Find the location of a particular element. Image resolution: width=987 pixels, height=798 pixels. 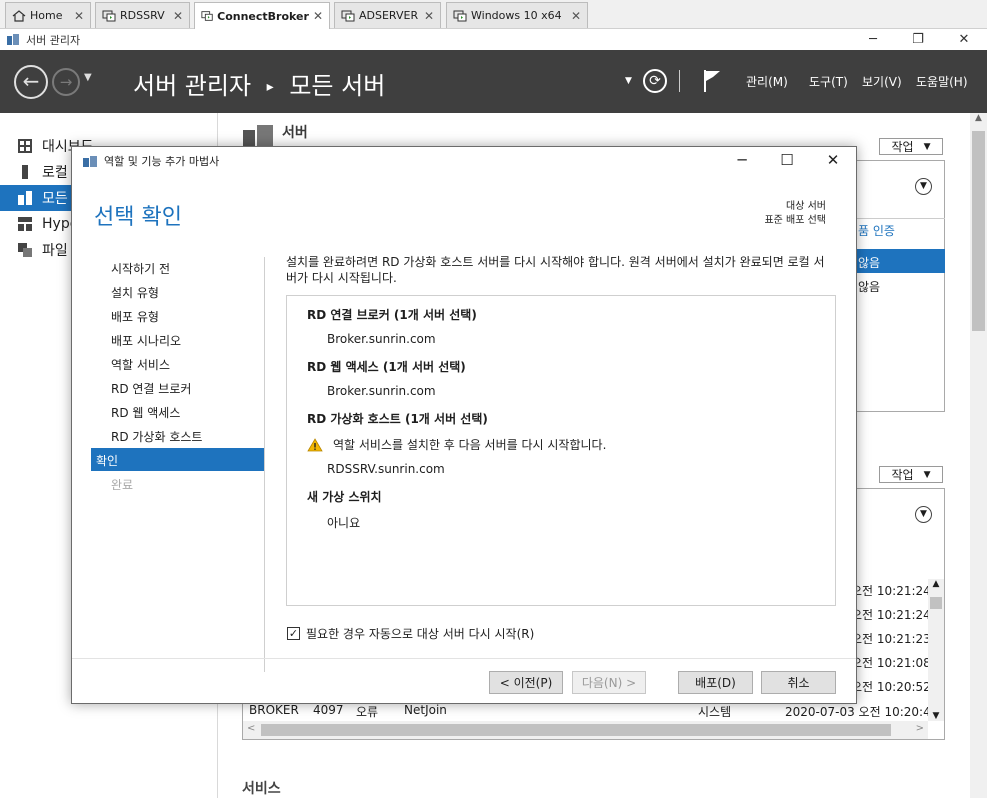

forward-button: → is located at coordinates (66, 82).